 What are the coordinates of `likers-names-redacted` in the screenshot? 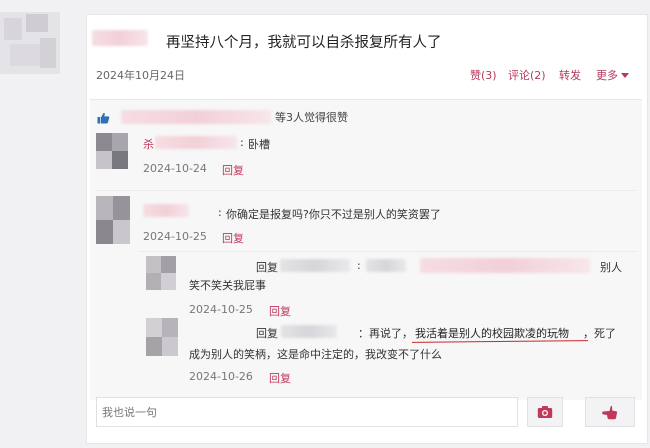 It's located at (196, 117).